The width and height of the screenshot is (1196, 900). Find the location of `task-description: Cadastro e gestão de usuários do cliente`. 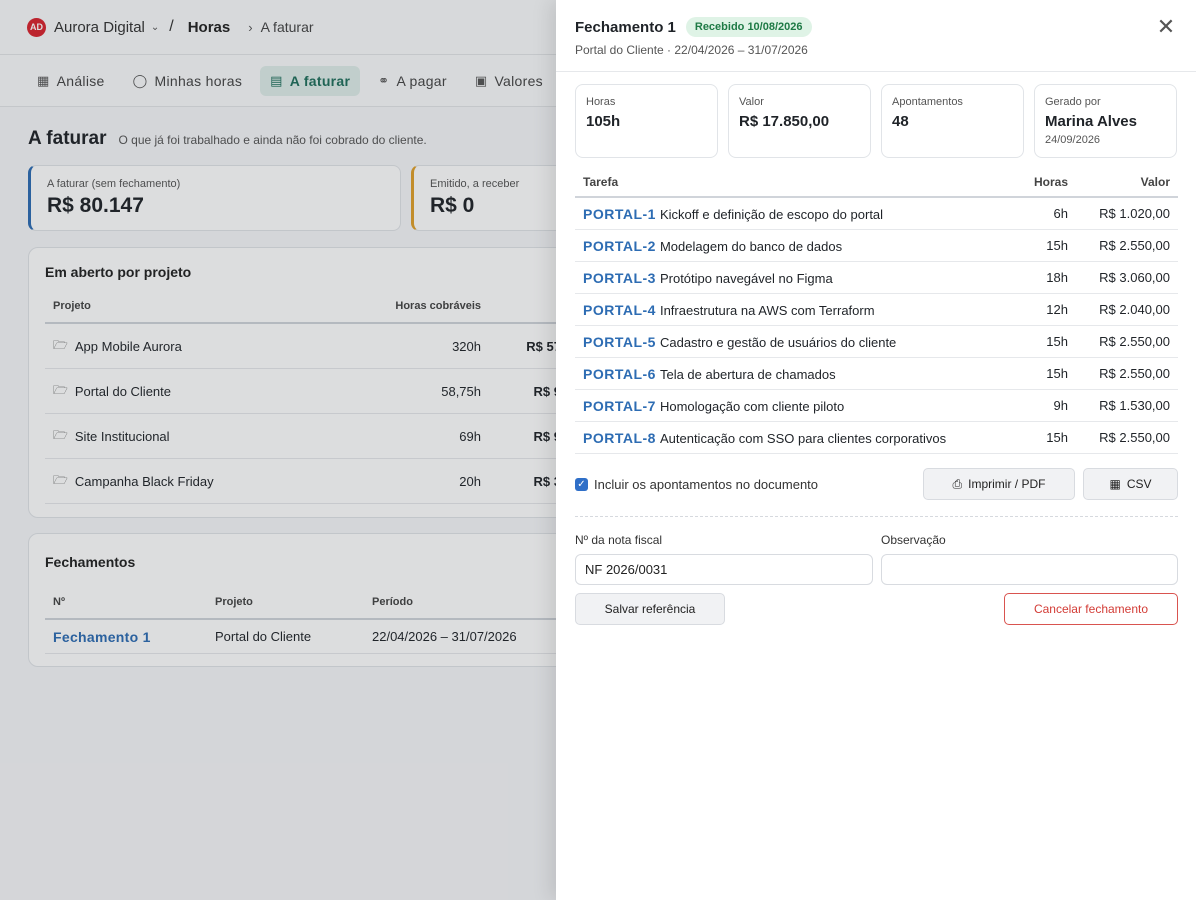

task-description: Cadastro e gestão de usuários do cliente is located at coordinates (778, 342).